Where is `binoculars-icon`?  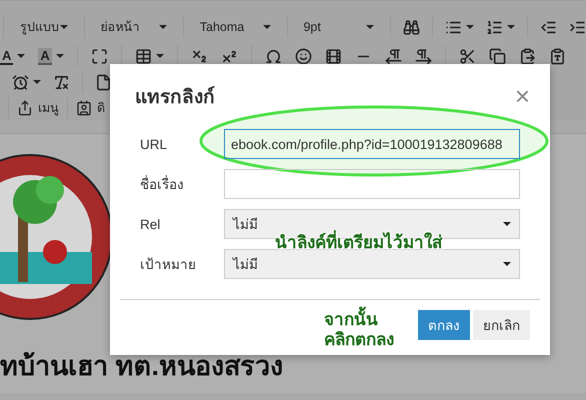 binoculars-icon is located at coordinates (411, 27).